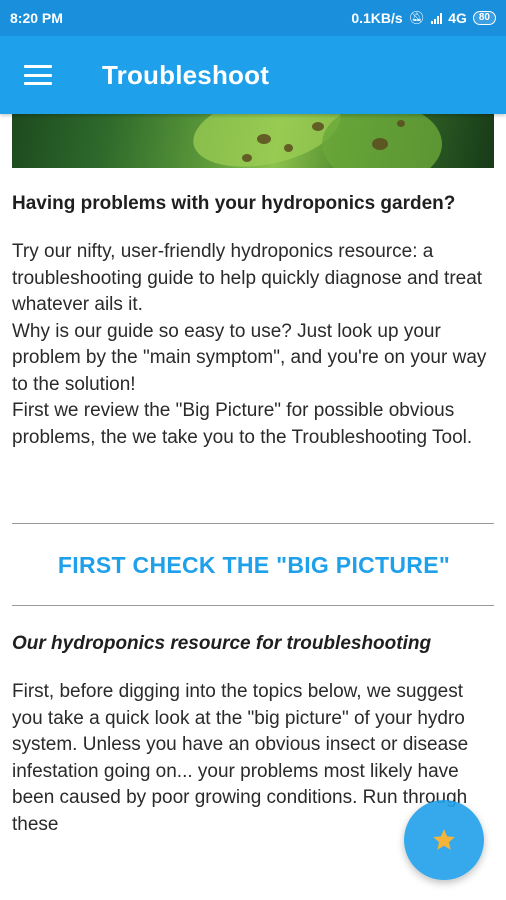 The height and width of the screenshot is (900, 506). I want to click on star-icon, so click(444, 839).